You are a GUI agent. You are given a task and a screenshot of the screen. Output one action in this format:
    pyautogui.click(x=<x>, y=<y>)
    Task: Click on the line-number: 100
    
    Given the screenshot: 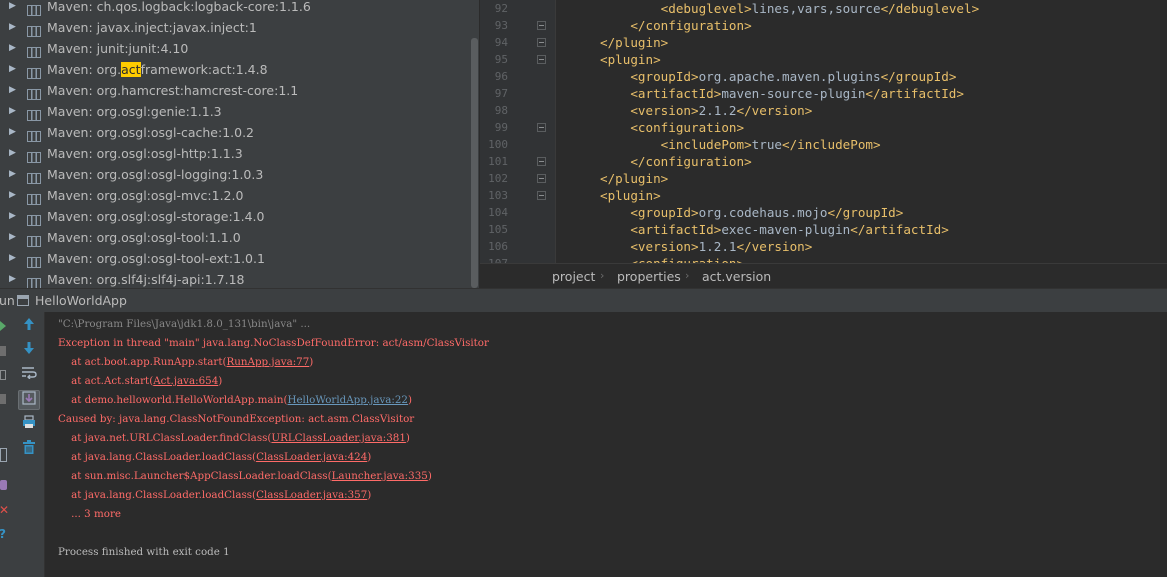 What is the action you would take?
    pyautogui.click(x=498, y=144)
    